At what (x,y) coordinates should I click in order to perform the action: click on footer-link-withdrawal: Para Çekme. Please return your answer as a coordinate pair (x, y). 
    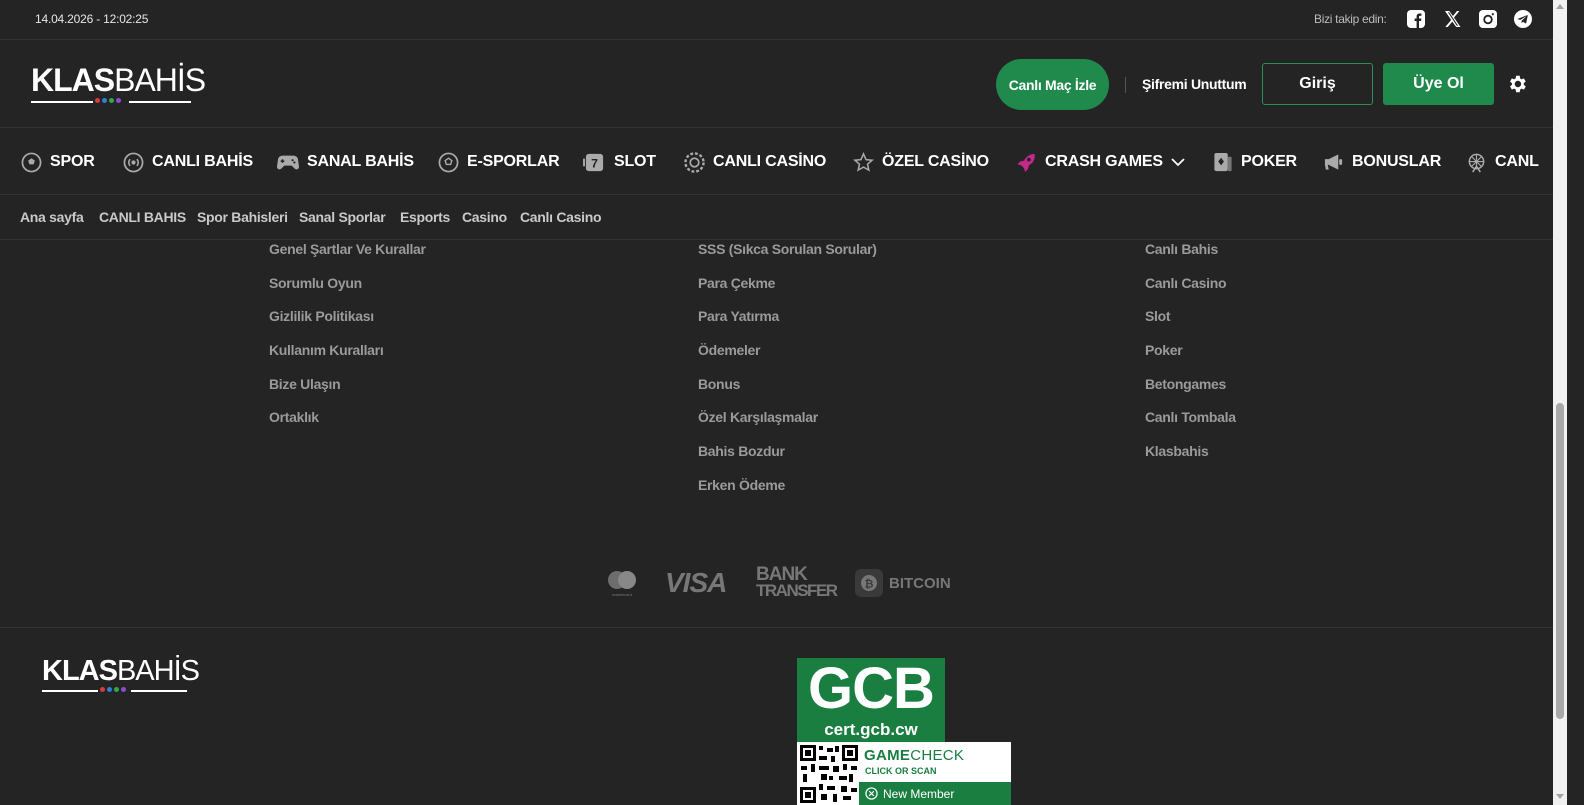
    Looking at the image, I should click on (736, 283).